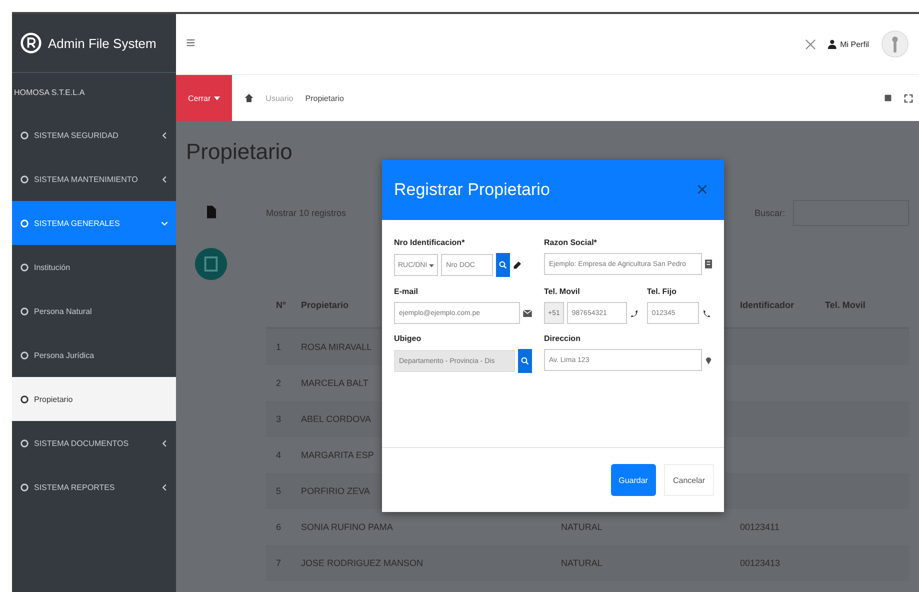 The width and height of the screenshot is (919, 592). I want to click on page-title: Propietario, so click(240, 152).